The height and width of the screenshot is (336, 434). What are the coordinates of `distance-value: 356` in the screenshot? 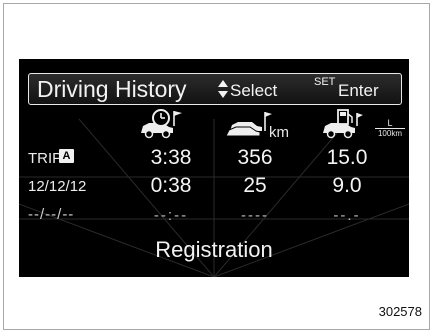 It's located at (255, 157).